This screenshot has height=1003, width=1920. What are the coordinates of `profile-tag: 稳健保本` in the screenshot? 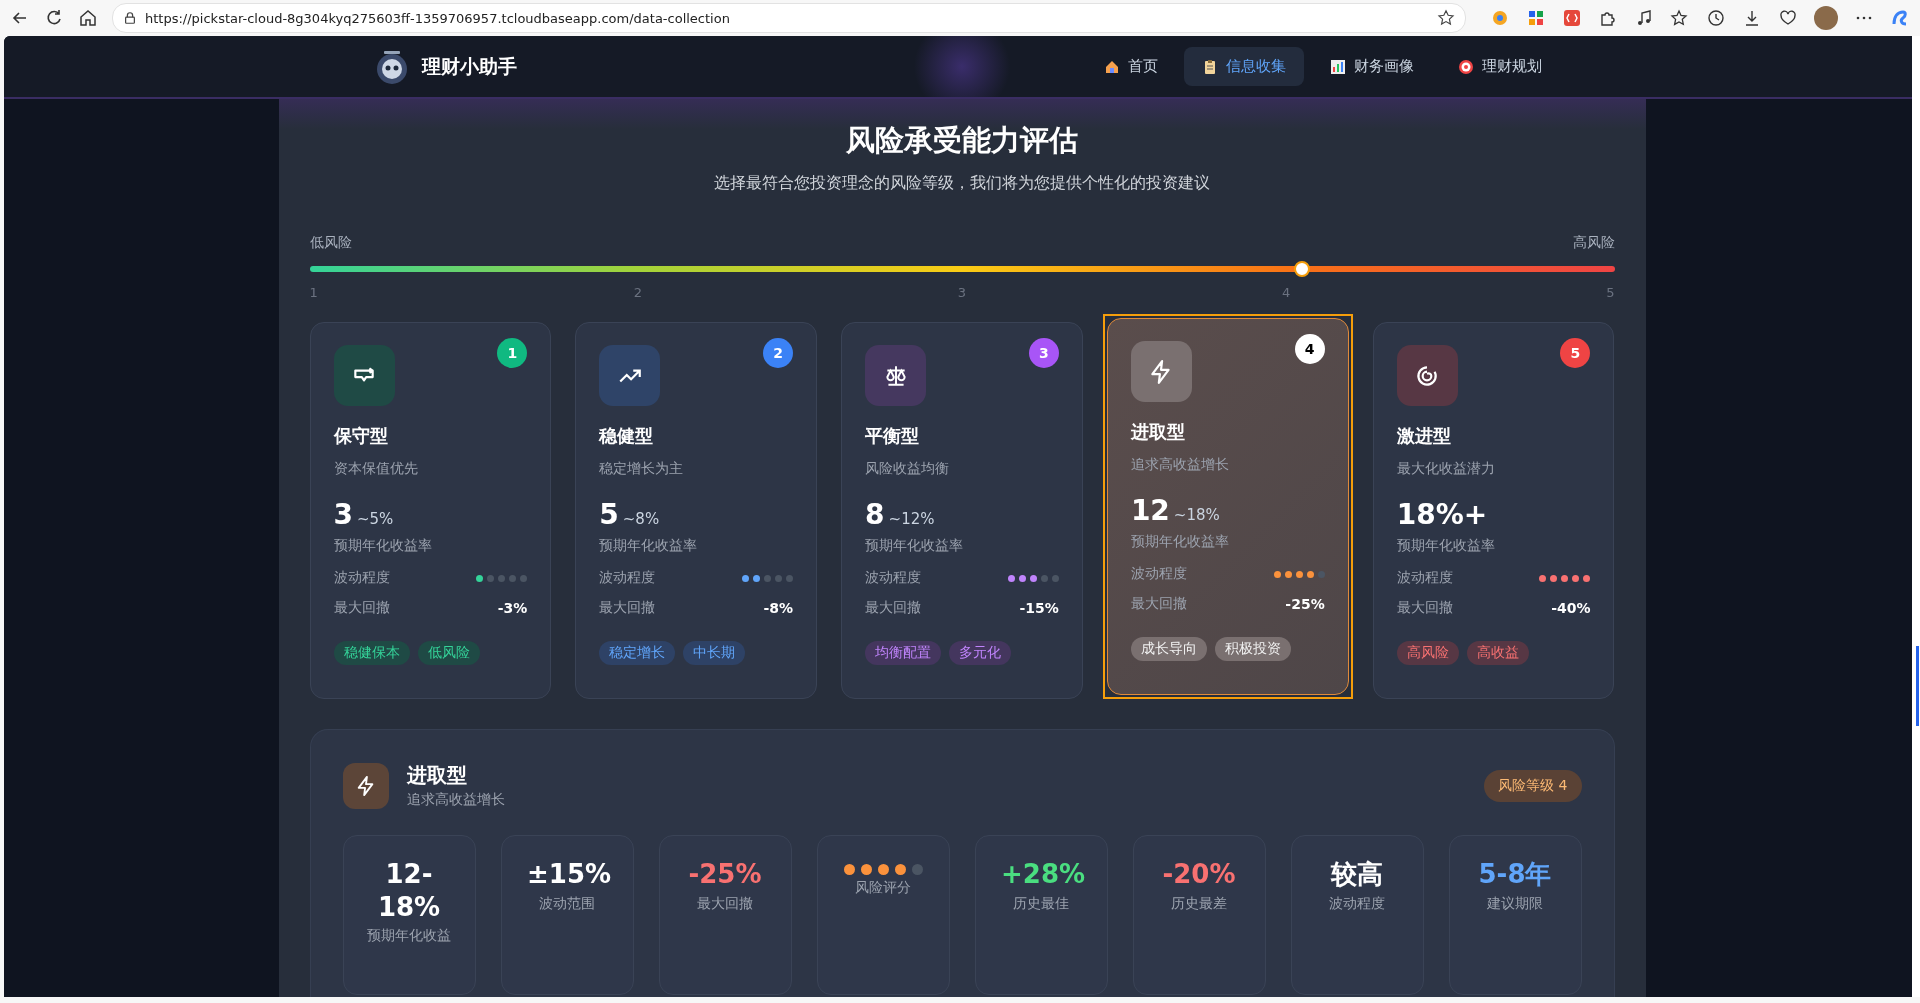 It's located at (371, 653).